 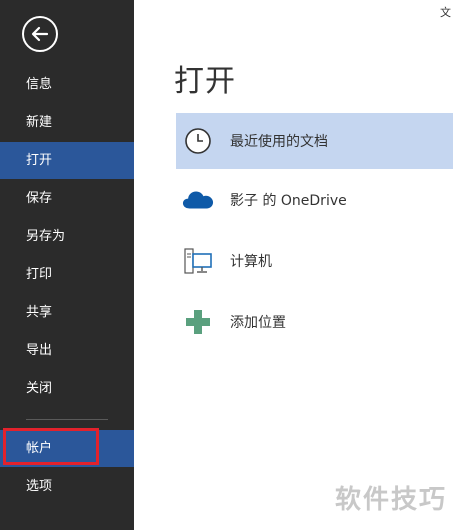 I want to click on nav-item-save: 保存, so click(x=67, y=198).